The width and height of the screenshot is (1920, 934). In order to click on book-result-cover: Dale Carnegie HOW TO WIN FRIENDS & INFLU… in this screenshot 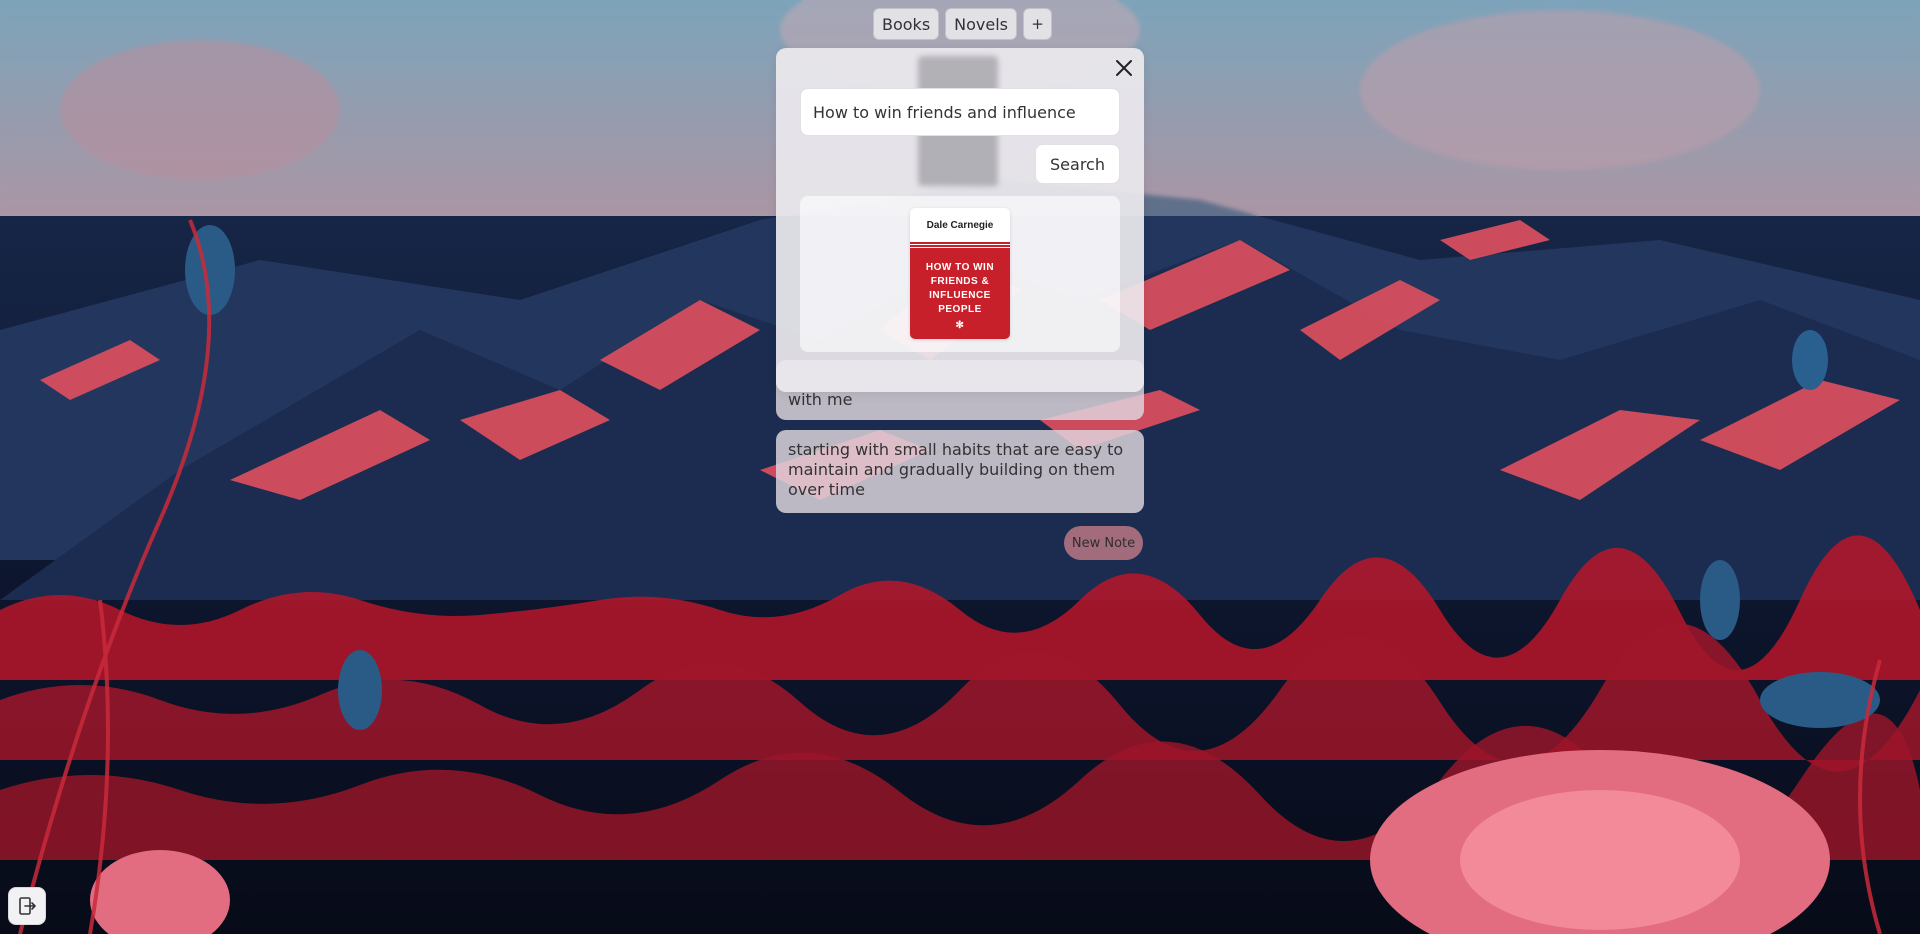, I will do `click(960, 273)`.